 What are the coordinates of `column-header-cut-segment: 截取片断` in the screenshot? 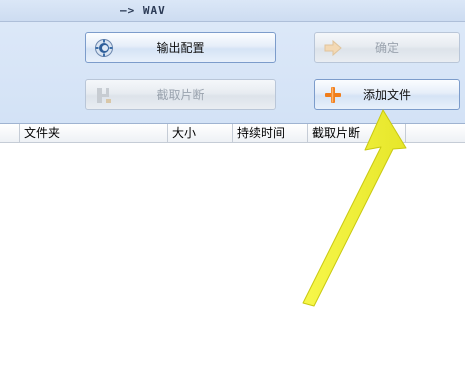 It's located at (357, 133).